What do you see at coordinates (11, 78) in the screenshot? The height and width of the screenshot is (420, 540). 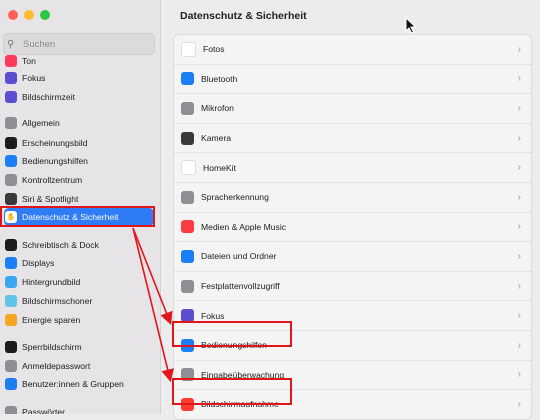 I see `moon-icon` at bounding box center [11, 78].